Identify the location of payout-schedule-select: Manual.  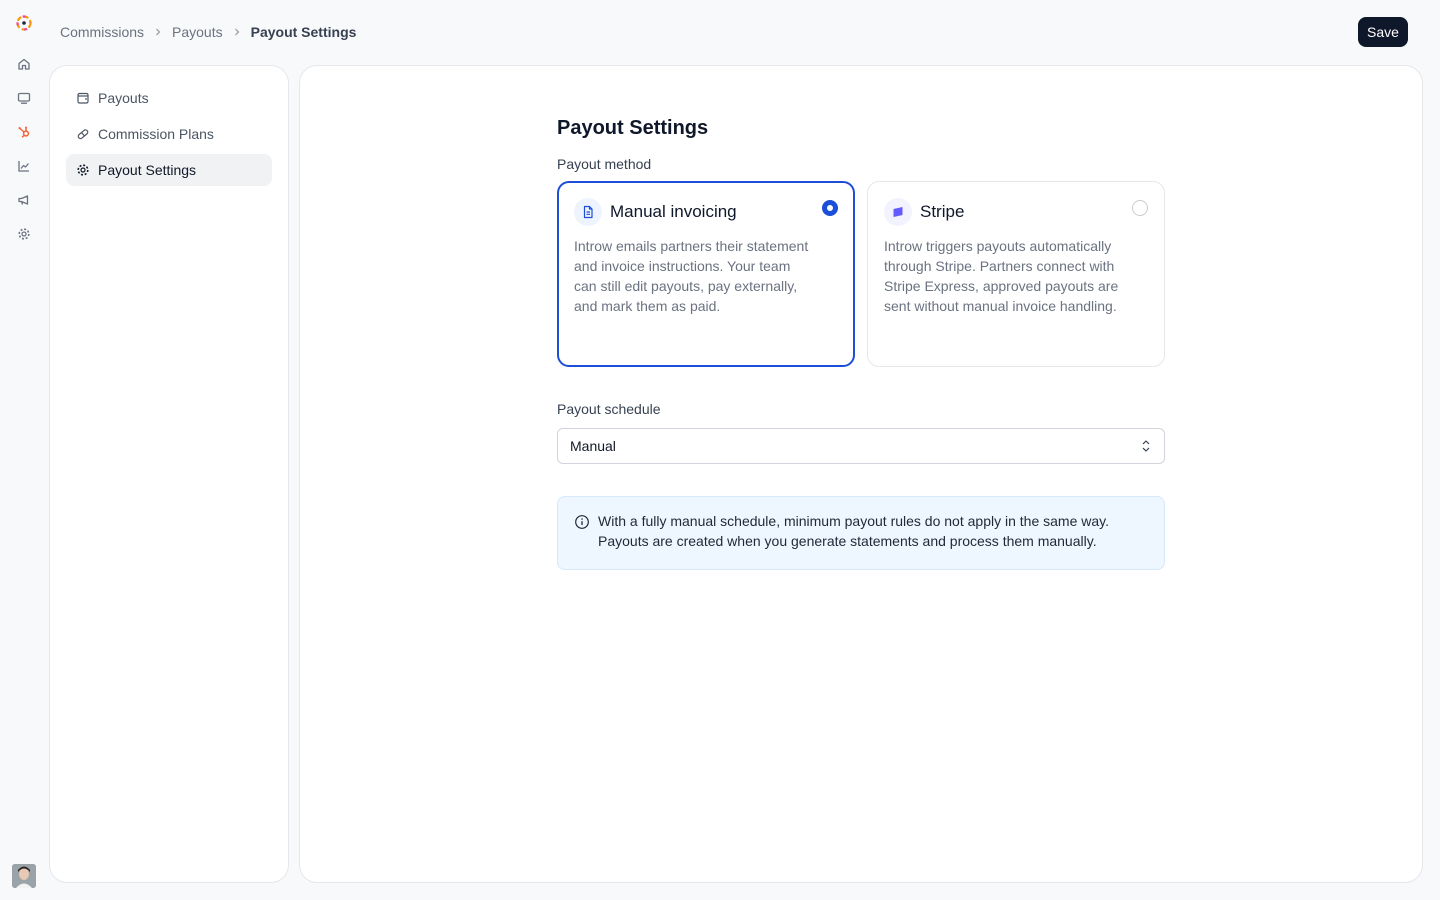
(861, 446).